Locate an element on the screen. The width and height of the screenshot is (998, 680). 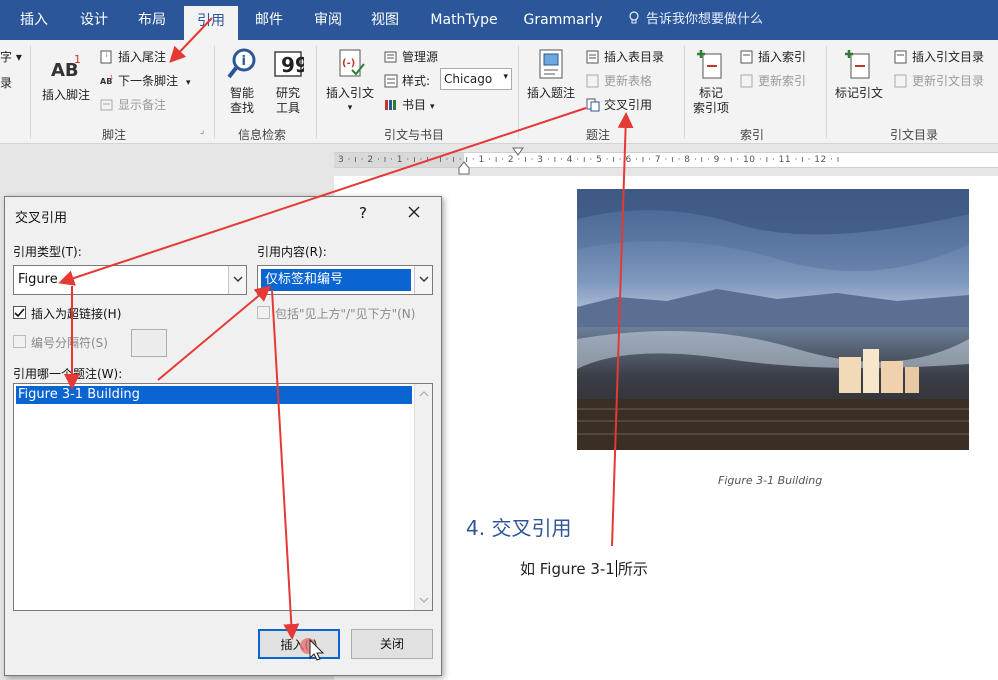
insert-hyperlink-checkbox is located at coordinates (19, 312).